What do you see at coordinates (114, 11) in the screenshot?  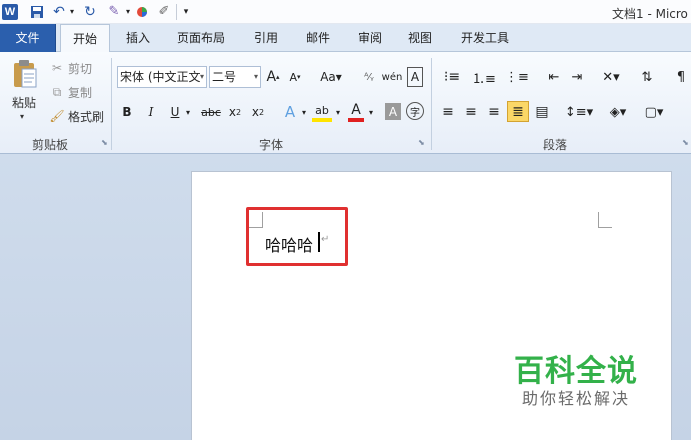 I see `format-icon: ✎` at bounding box center [114, 11].